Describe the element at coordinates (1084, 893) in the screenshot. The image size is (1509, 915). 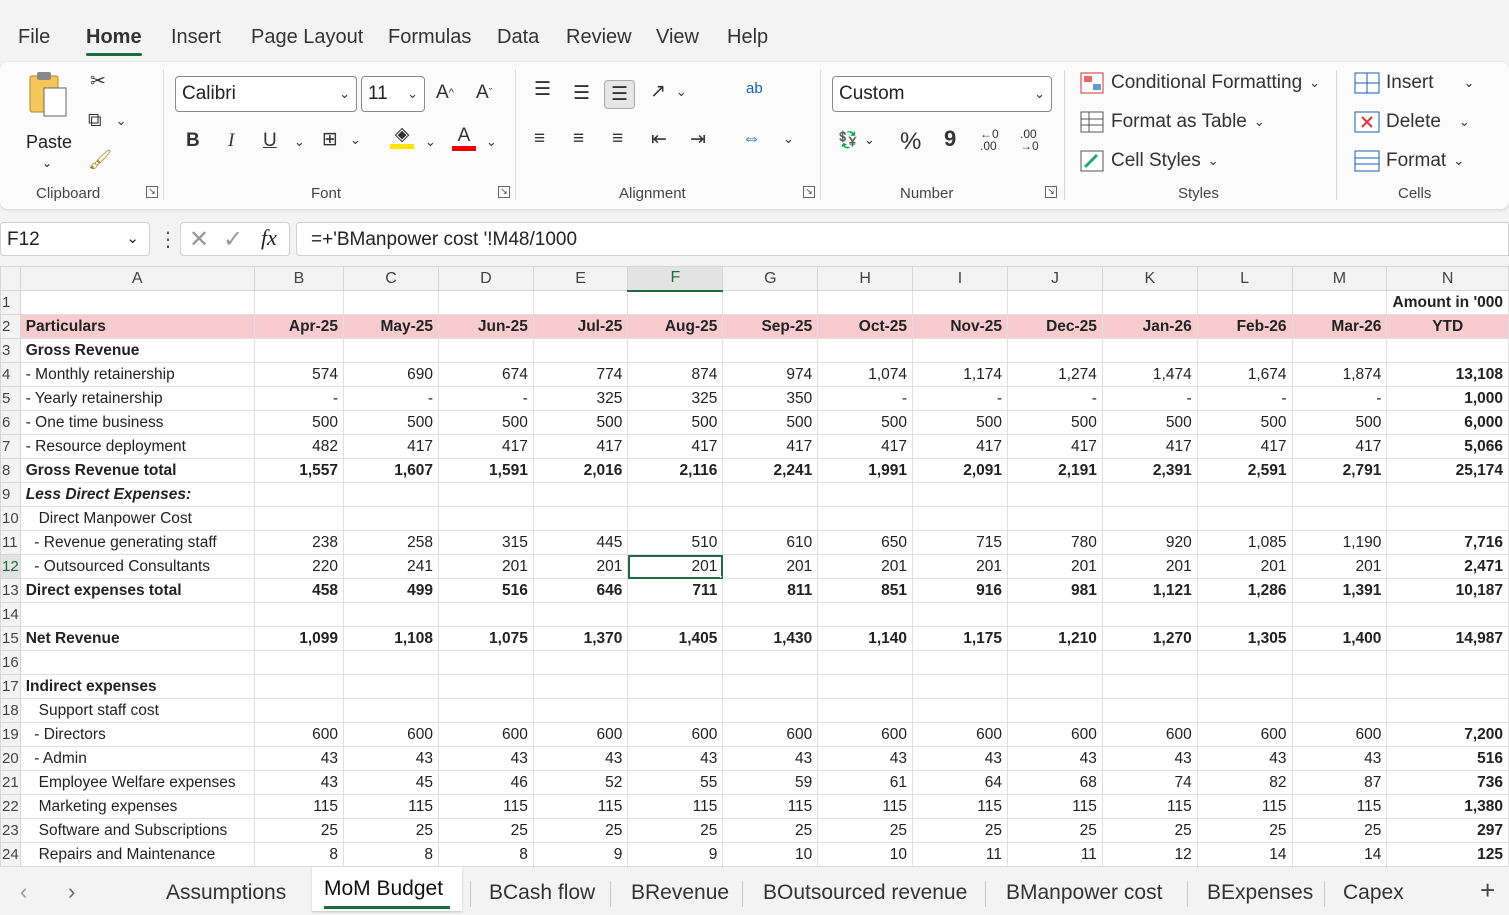
I see `sheet-tab-bmanpower-cost: BManpower cost` at that location.